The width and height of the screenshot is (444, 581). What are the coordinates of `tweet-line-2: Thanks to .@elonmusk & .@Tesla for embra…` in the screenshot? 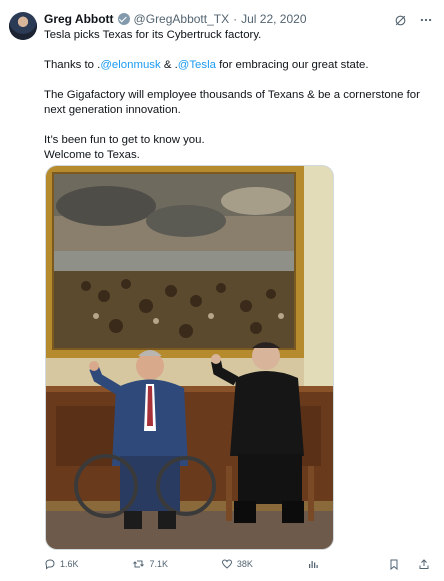 It's located at (240, 65).